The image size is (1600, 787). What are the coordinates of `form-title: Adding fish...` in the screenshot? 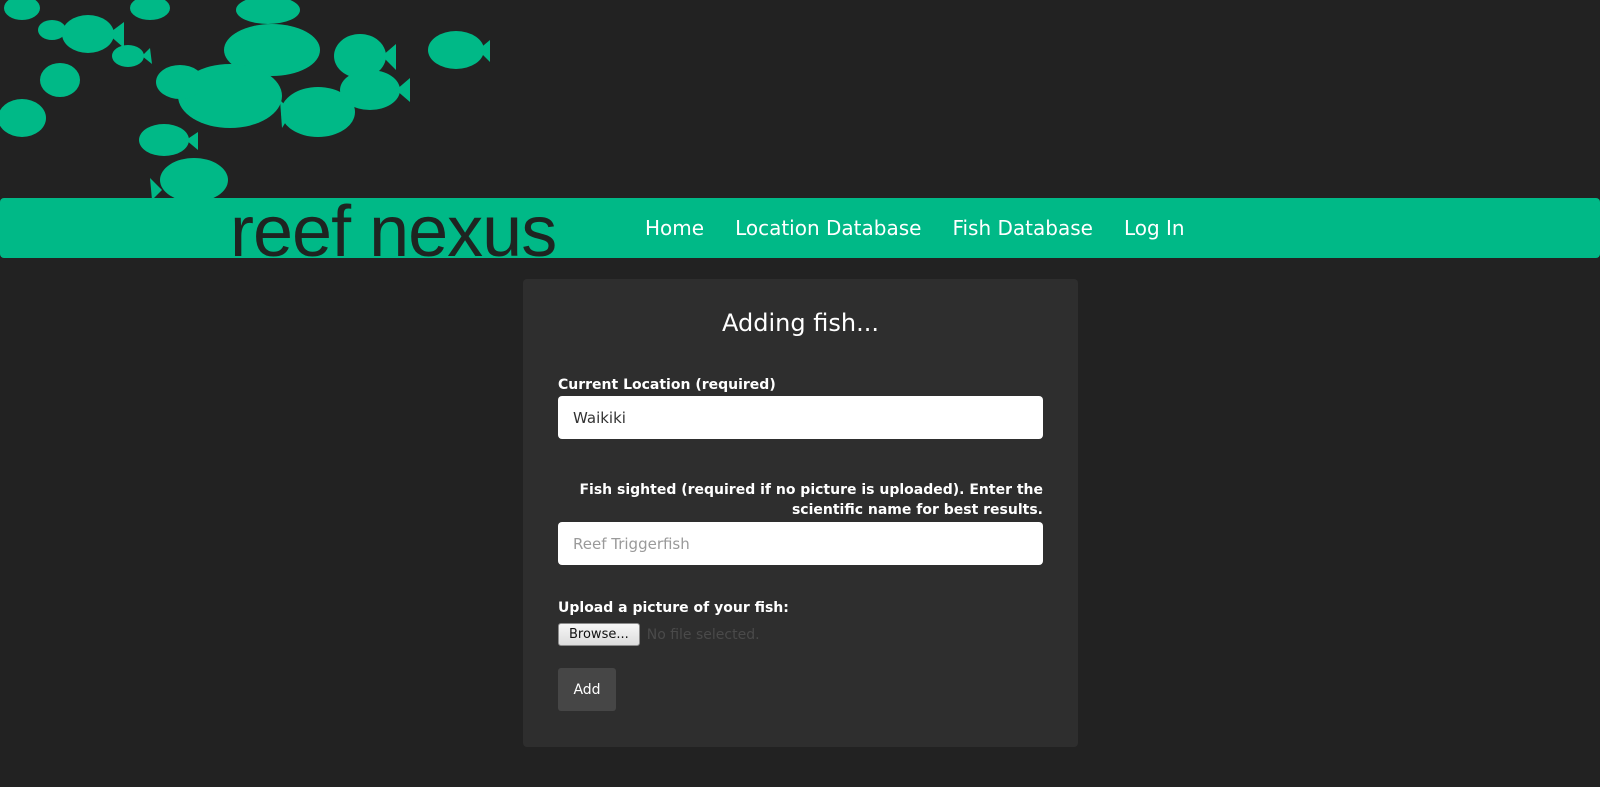 It's located at (800, 323).